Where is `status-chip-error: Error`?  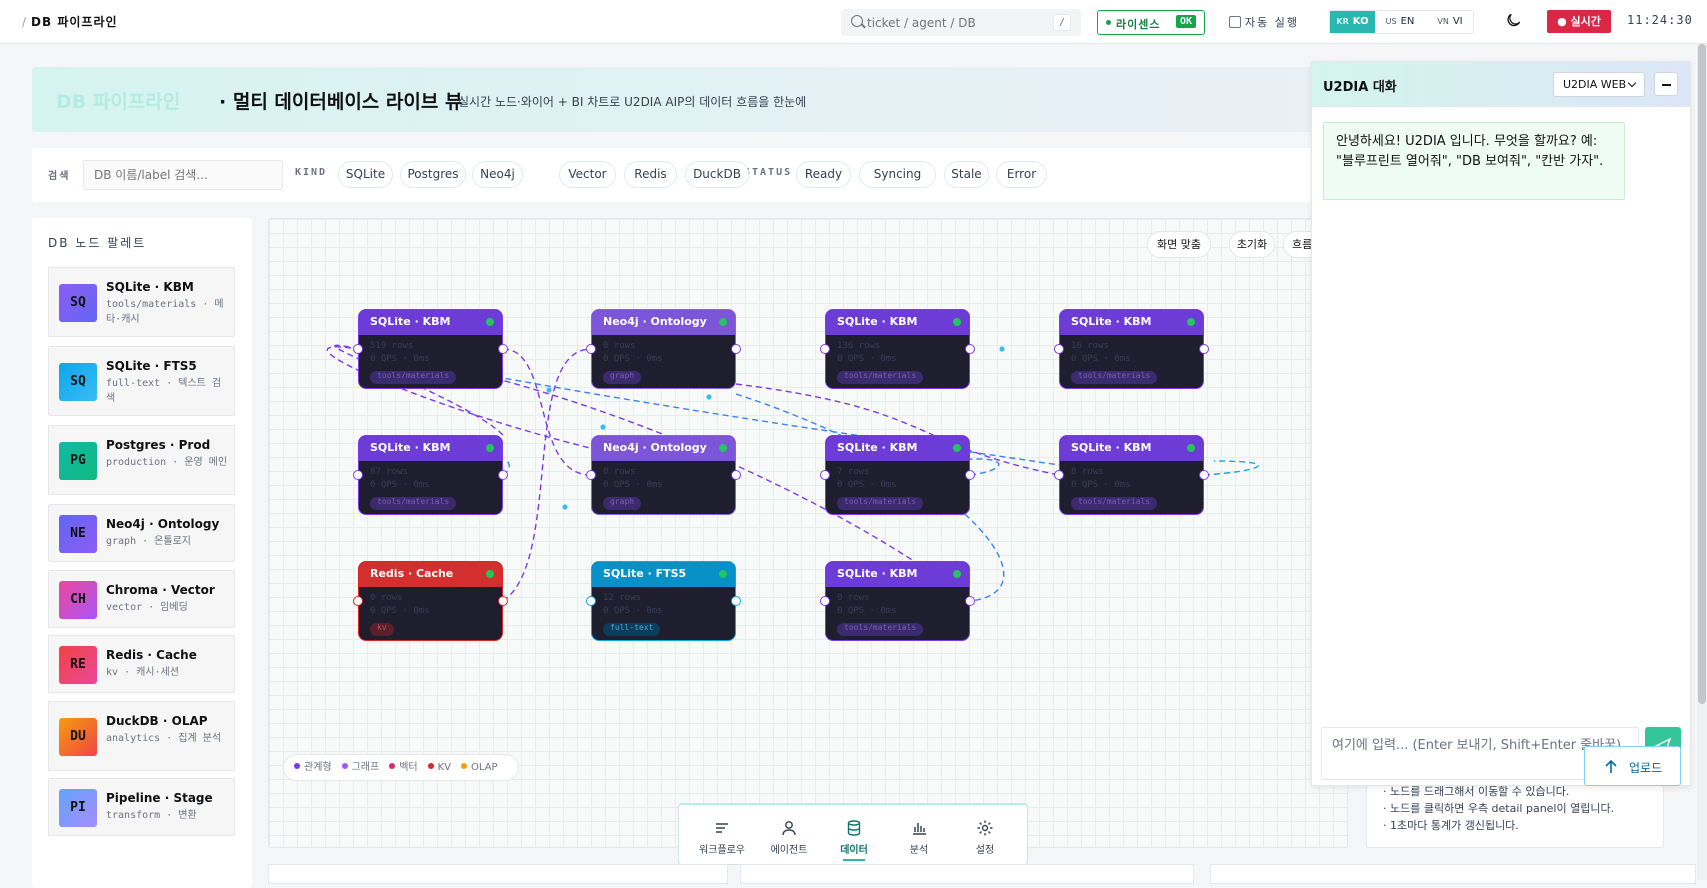
status-chip-error: Error is located at coordinates (1021, 174).